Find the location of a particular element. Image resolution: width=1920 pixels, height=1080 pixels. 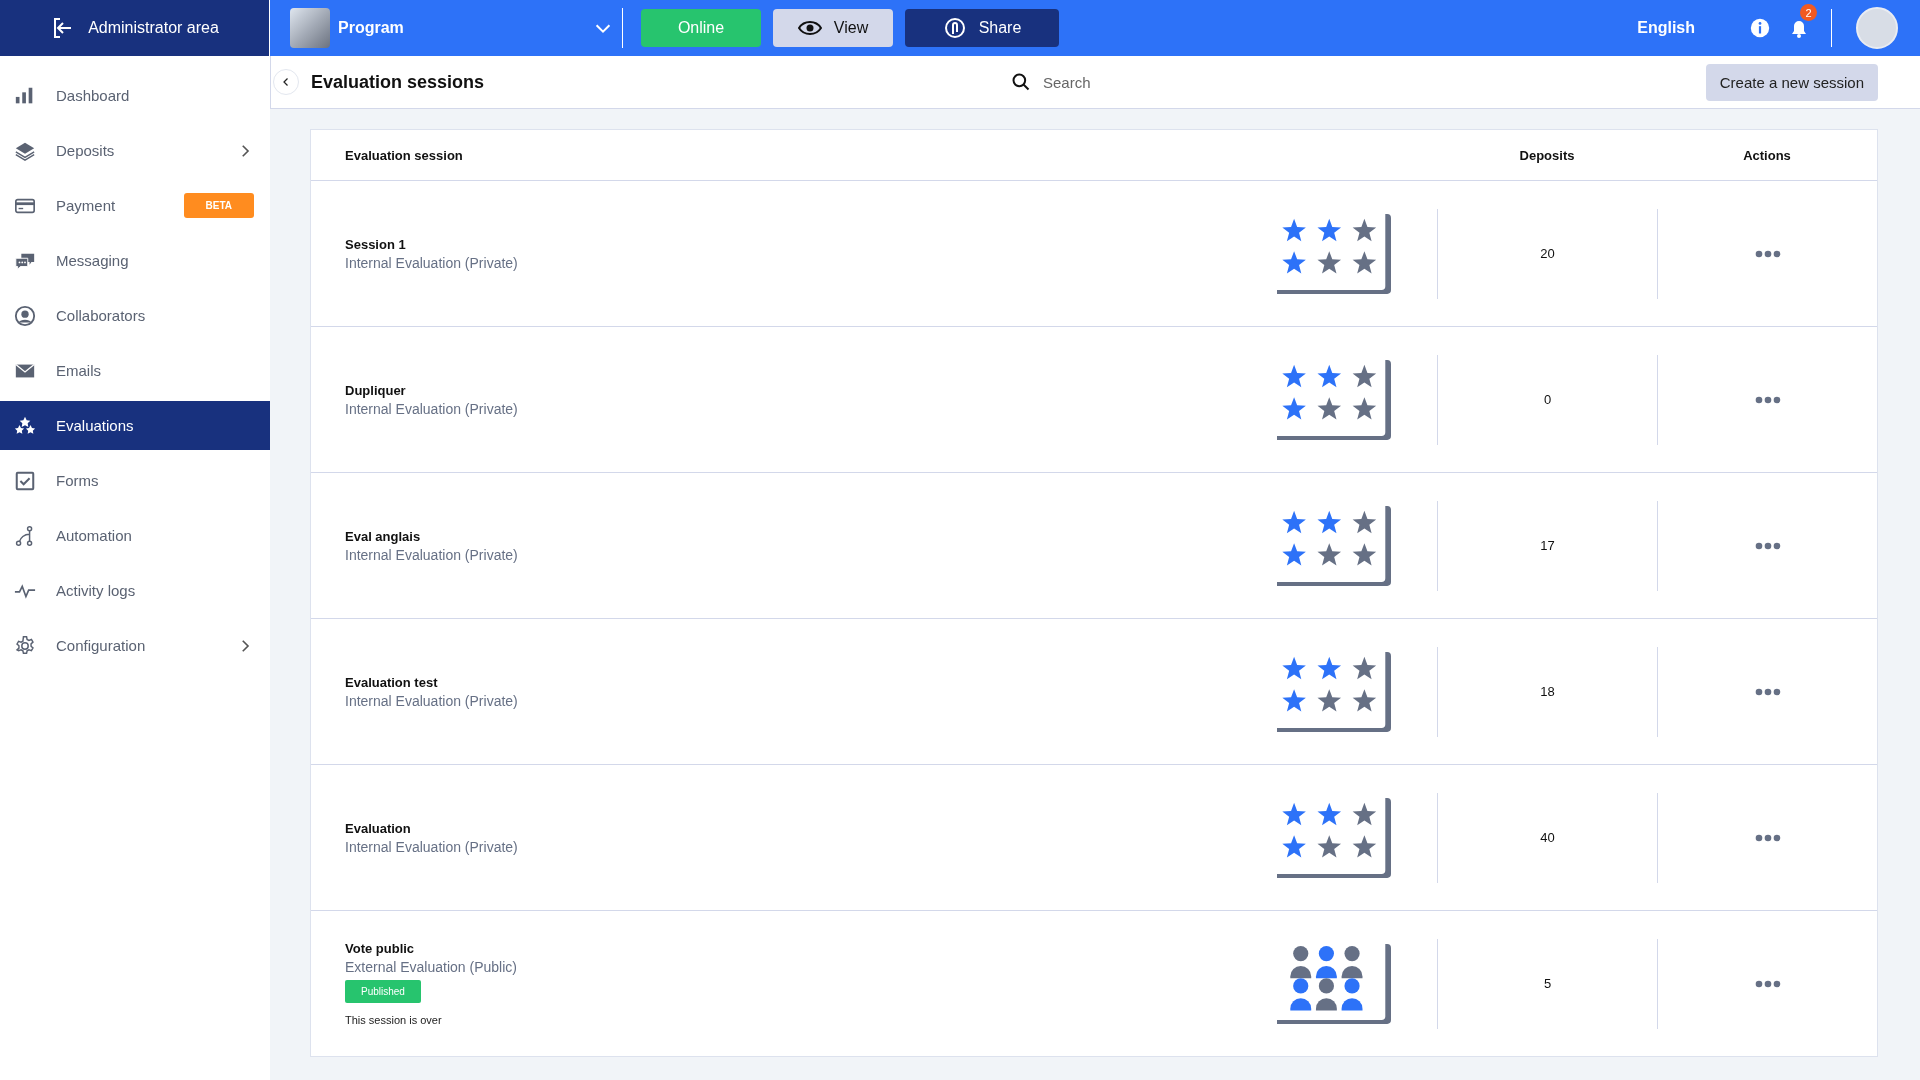

info-icon is located at coordinates (1760, 28).